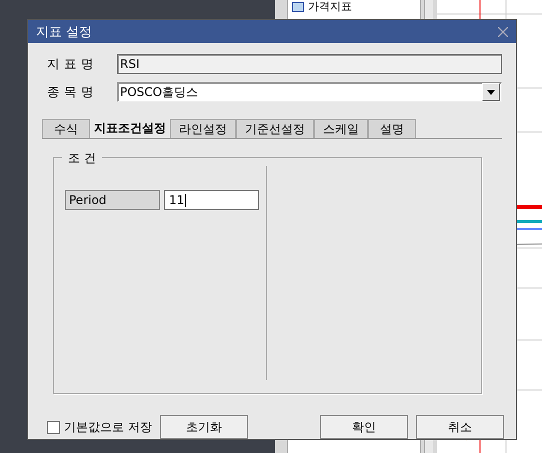  What do you see at coordinates (108, 427) in the screenshot?
I see `checkbox-label: 기본값으로 저장` at bounding box center [108, 427].